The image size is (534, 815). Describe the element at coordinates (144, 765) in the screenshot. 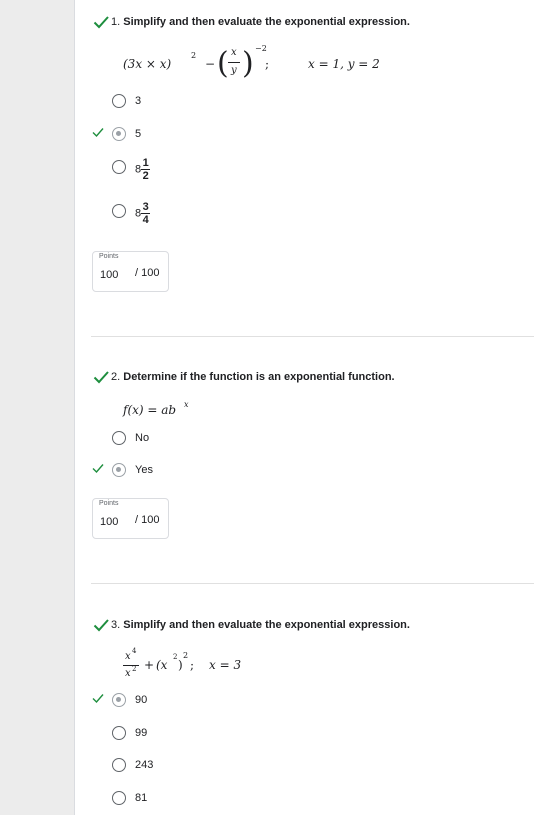

I see `option-label: 243` at that location.